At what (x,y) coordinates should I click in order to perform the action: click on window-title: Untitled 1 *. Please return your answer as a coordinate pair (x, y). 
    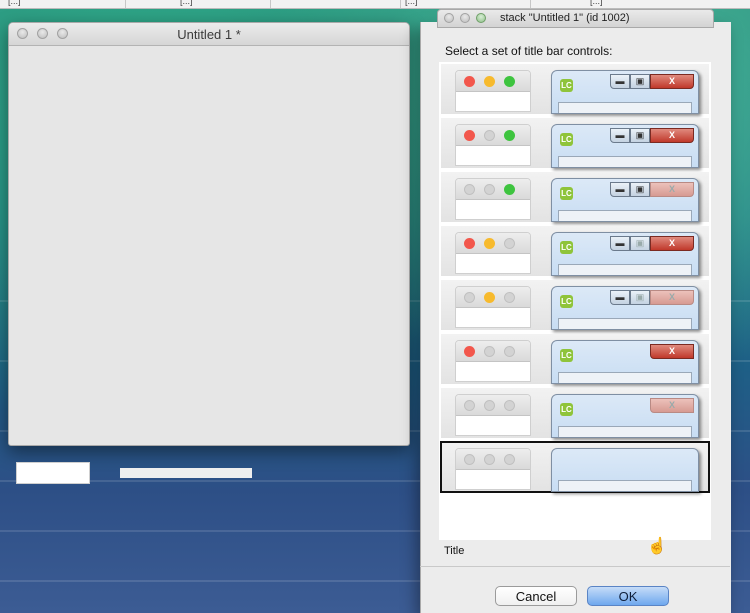
    Looking at the image, I should click on (209, 34).